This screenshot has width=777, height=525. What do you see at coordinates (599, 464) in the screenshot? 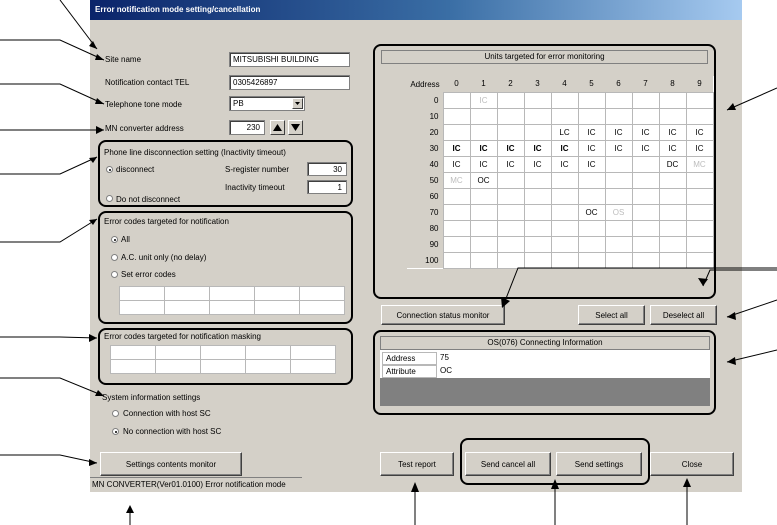
I see `send-settings-button: Send settings` at bounding box center [599, 464].